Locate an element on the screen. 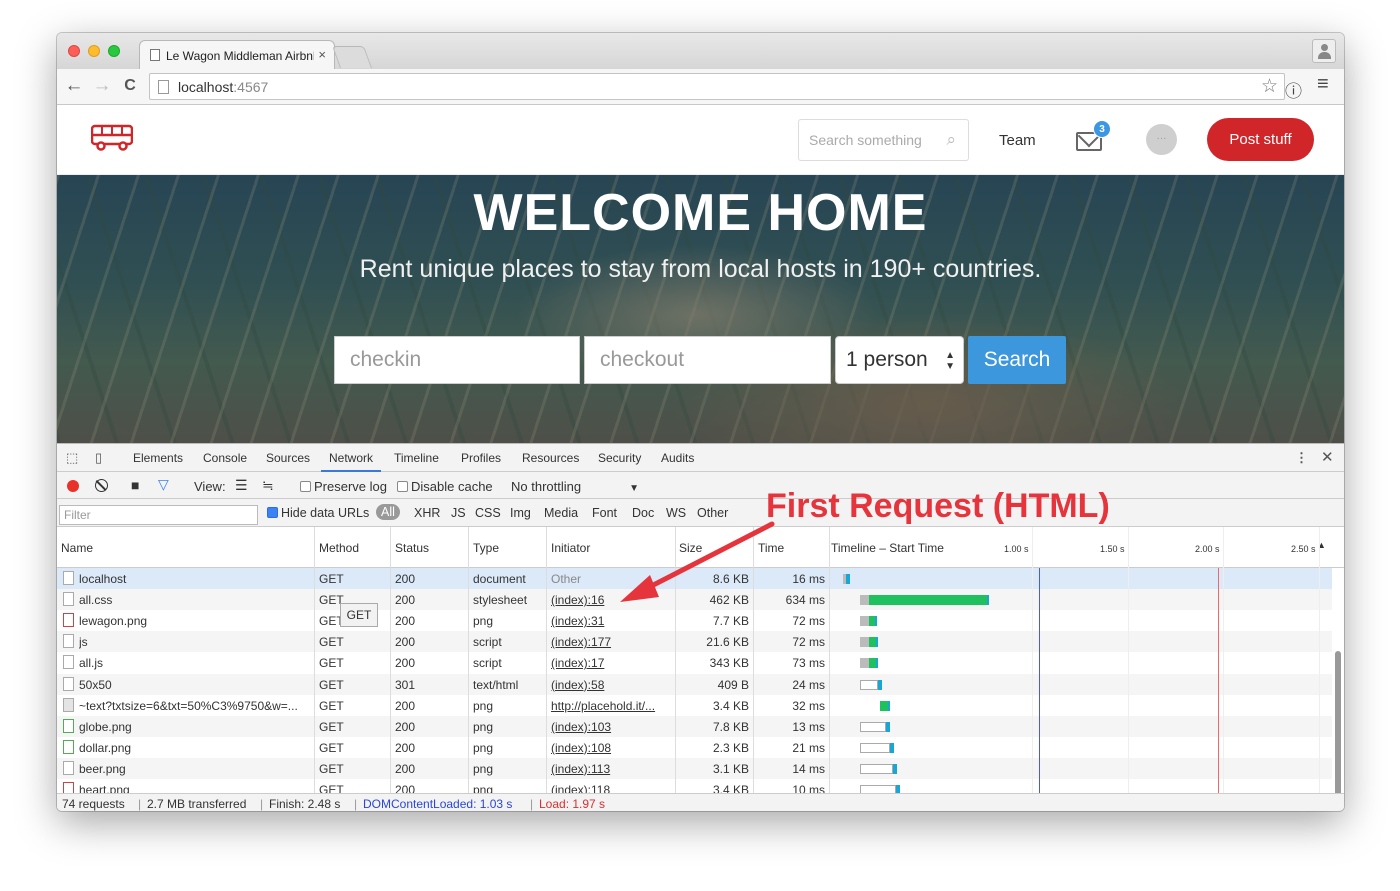 This screenshot has height=891, width=1400. profile-icon is located at coordinates (1324, 51).